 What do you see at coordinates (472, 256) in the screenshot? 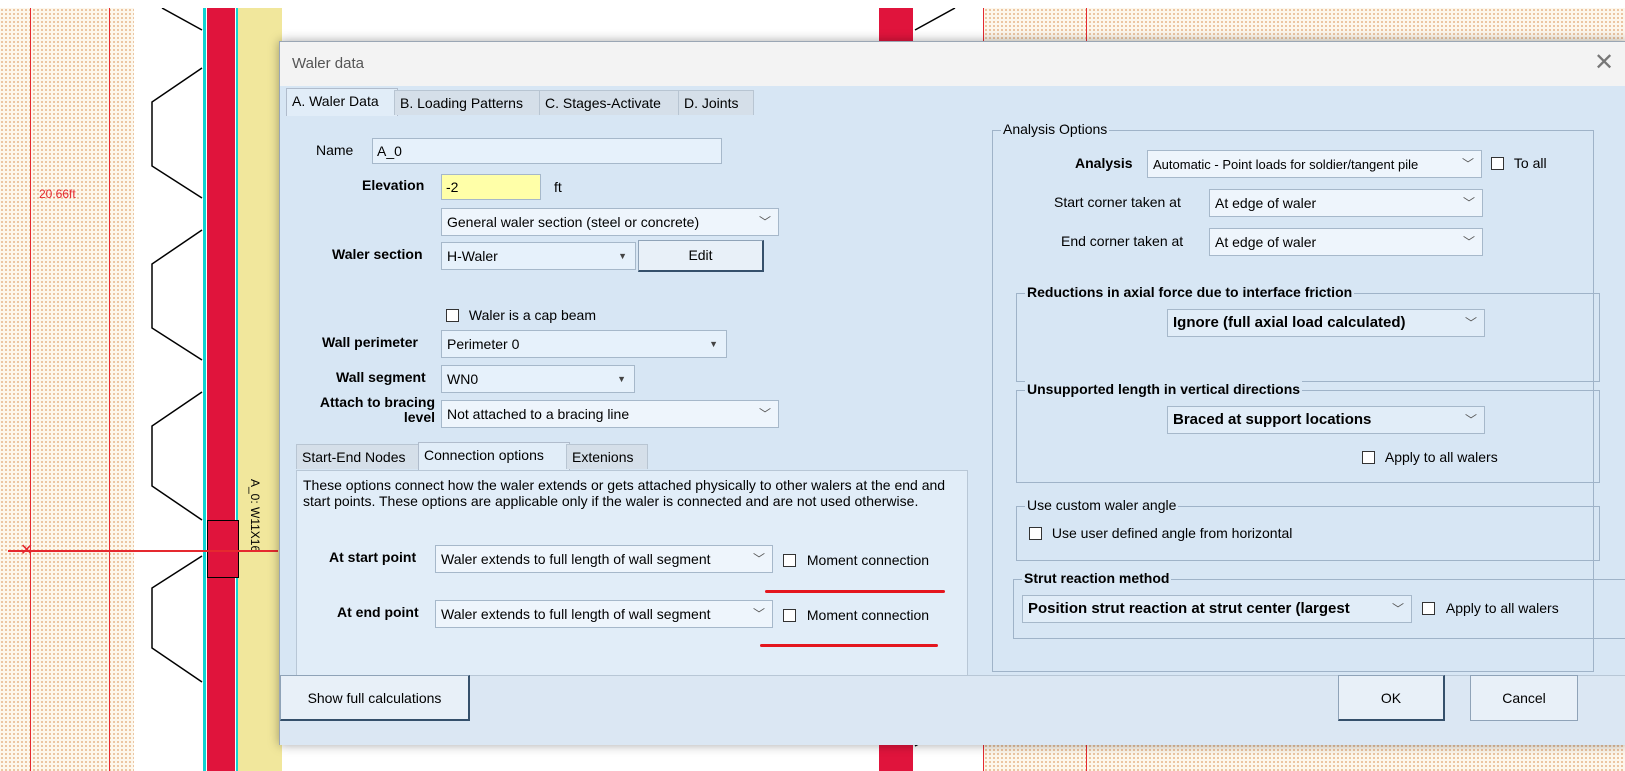
I see `waler-section-value: H-Waler` at bounding box center [472, 256].